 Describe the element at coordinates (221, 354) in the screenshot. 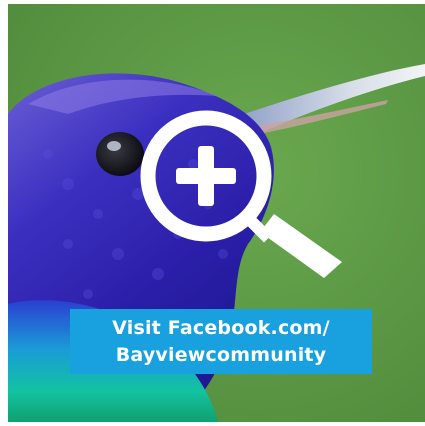

I see `caption-line-2: Bayviewcommunity` at that location.